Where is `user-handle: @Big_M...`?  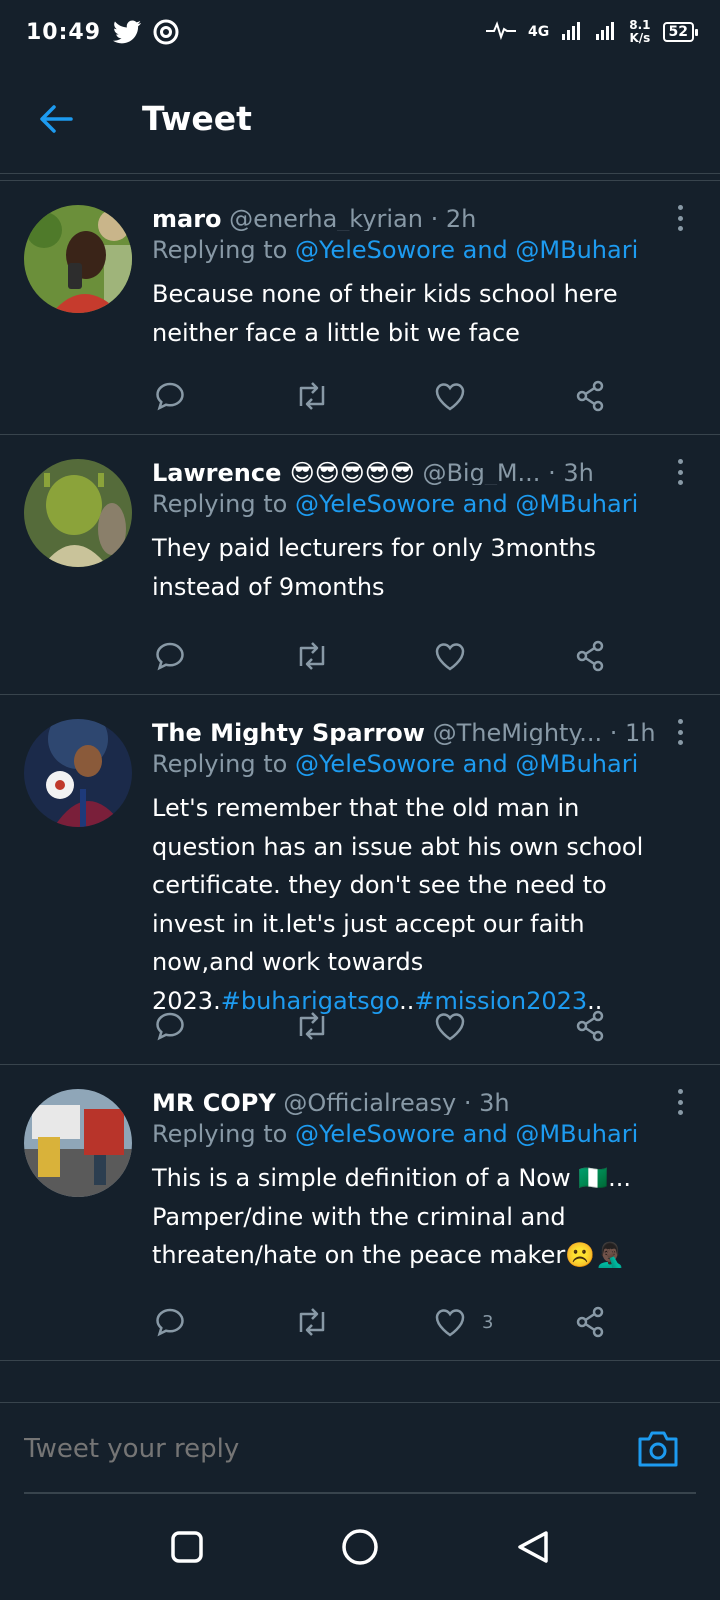
user-handle: @Big_M... is located at coordinates (481, 472).